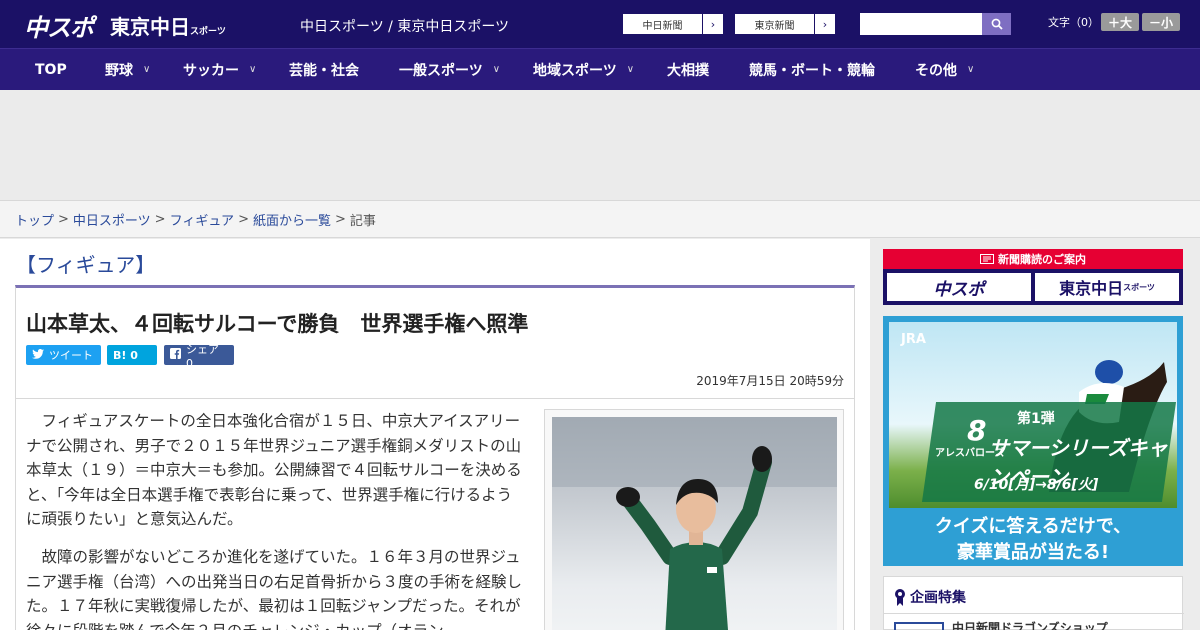  I want to click on hatena-bookmark-button: B! 0, so click(132, 355).